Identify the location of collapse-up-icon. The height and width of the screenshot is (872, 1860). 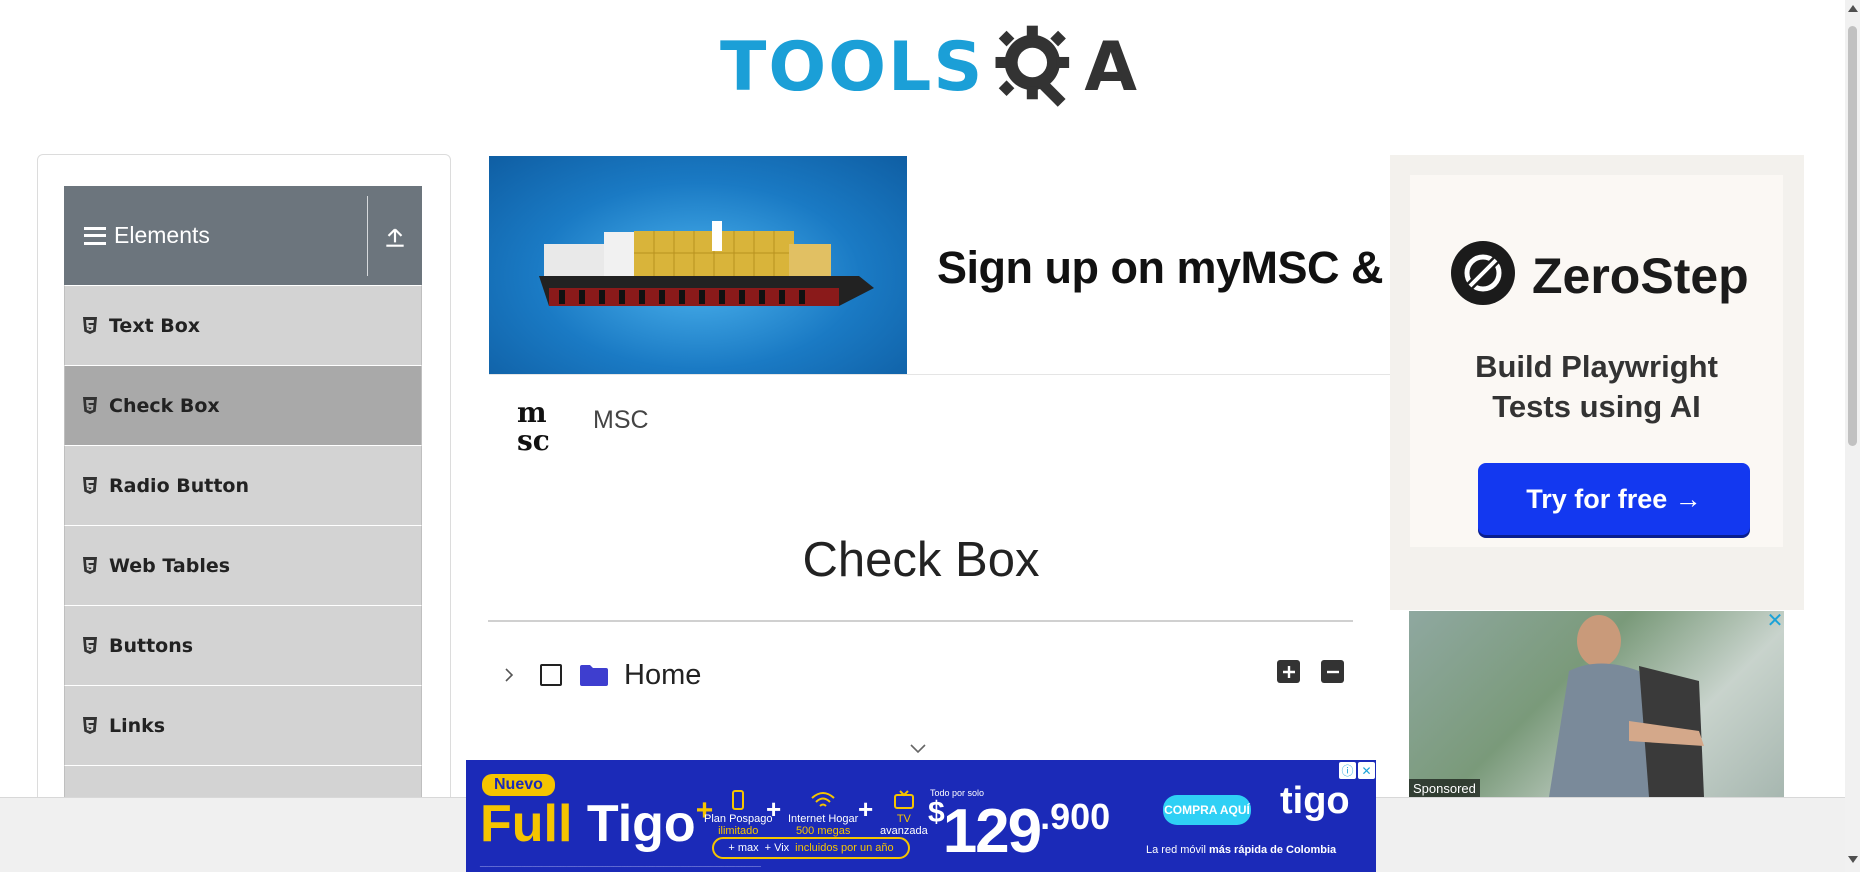
(395, 237).